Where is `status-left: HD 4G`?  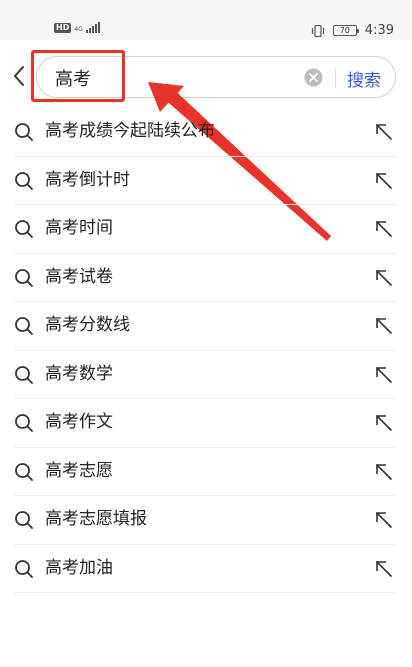 status-left: HD 4G is located at coordinates (77, 27).